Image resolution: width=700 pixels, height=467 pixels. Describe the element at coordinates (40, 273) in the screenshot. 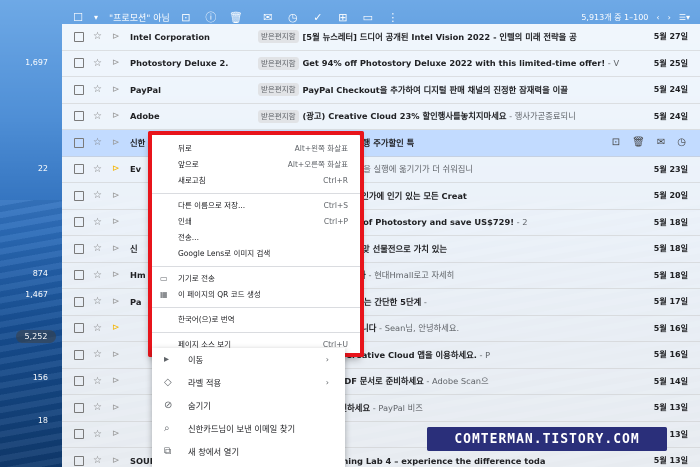

I see `sidebar-count: 874` at that location.